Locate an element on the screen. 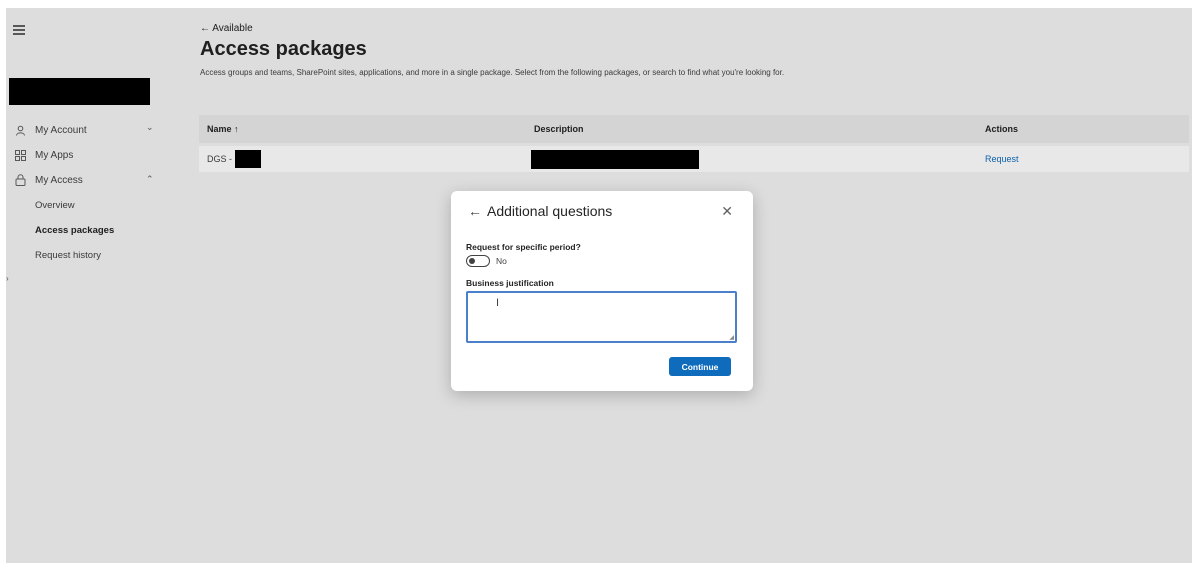  back-arrow-icon: ← is located at coordinates (475, 211).